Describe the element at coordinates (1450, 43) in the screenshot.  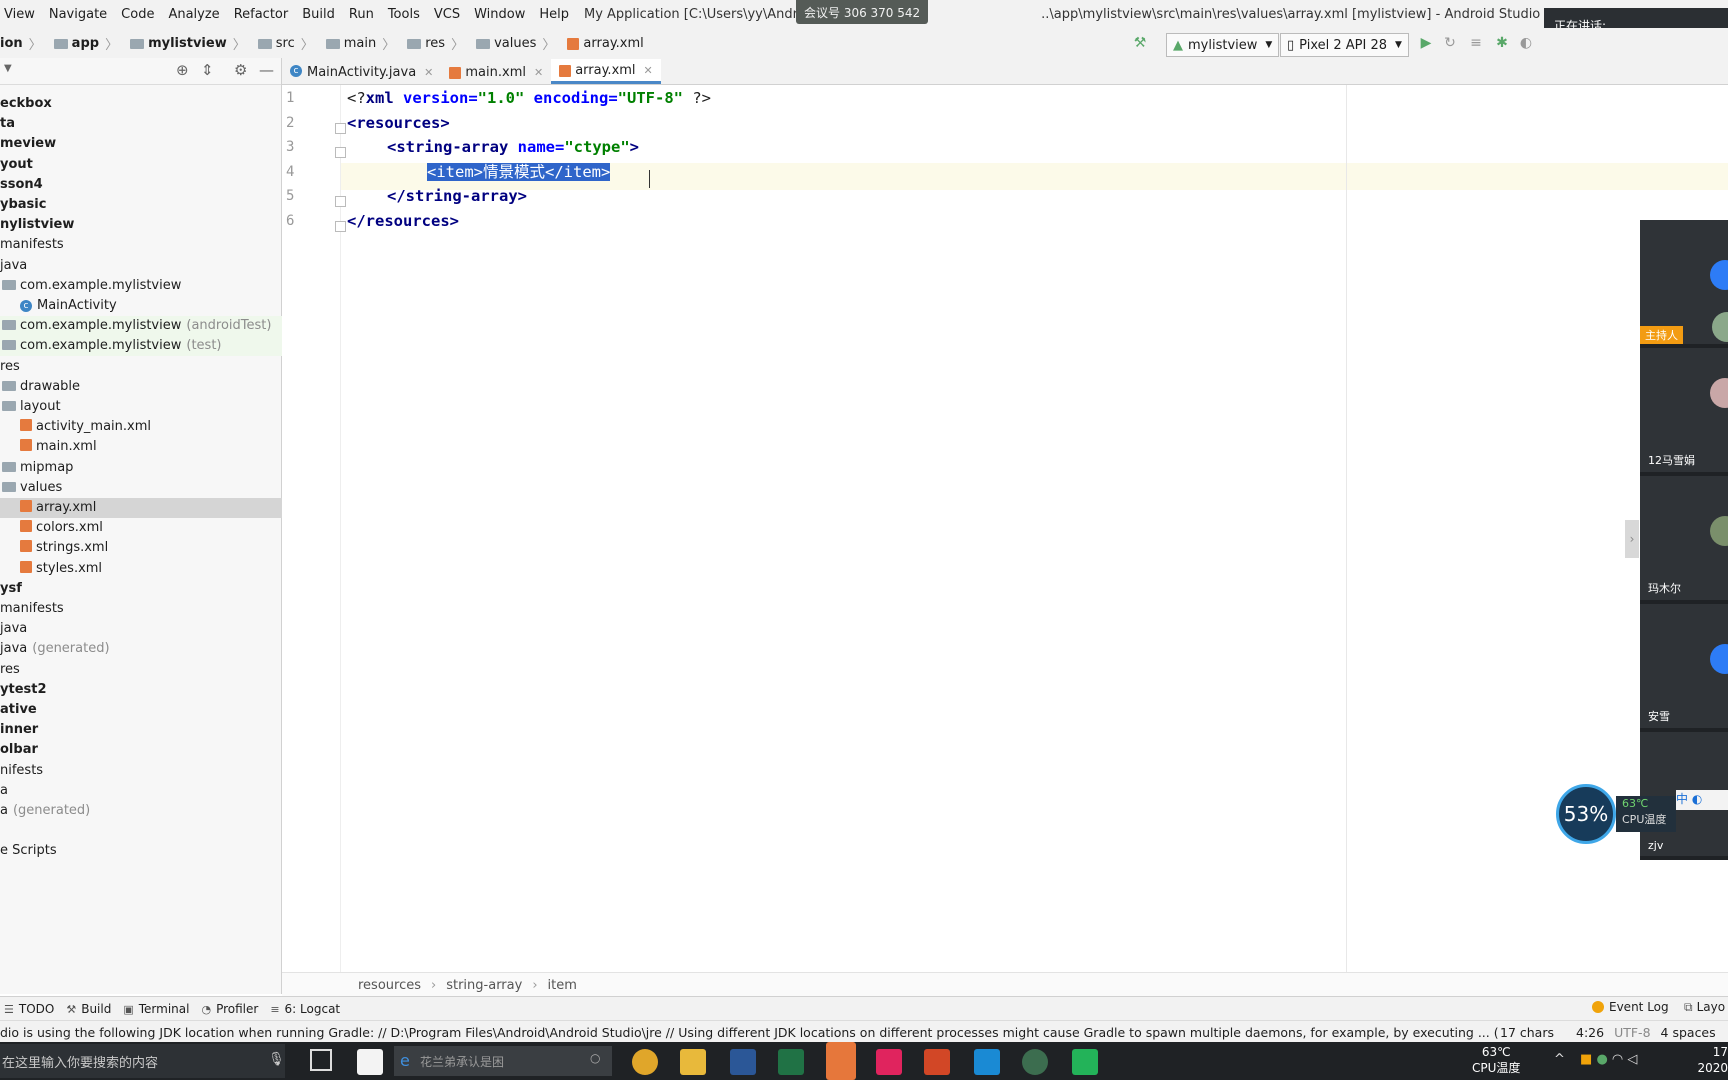
I see `rerun-icon: ↻` at that location.